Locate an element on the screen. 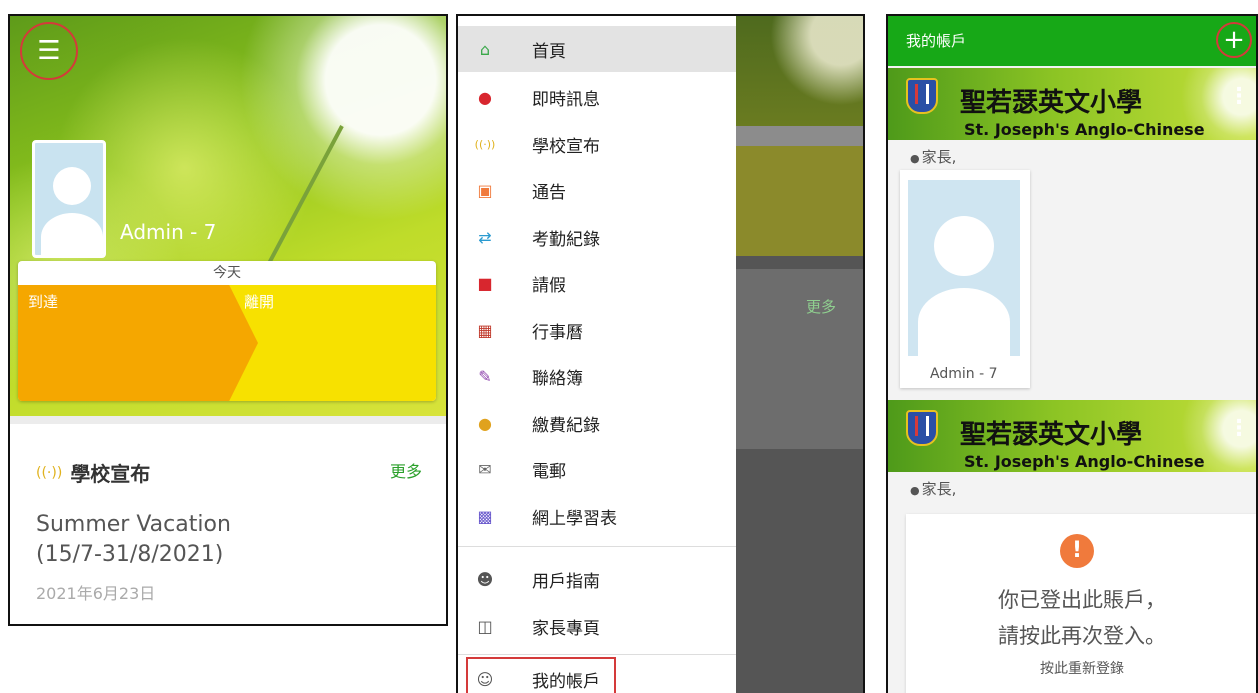 Image resolution: width=1258 pixels, height=693 pixels. drawer-item-calendar: ▦ 行事曆 is located at coordinates (597, 330).